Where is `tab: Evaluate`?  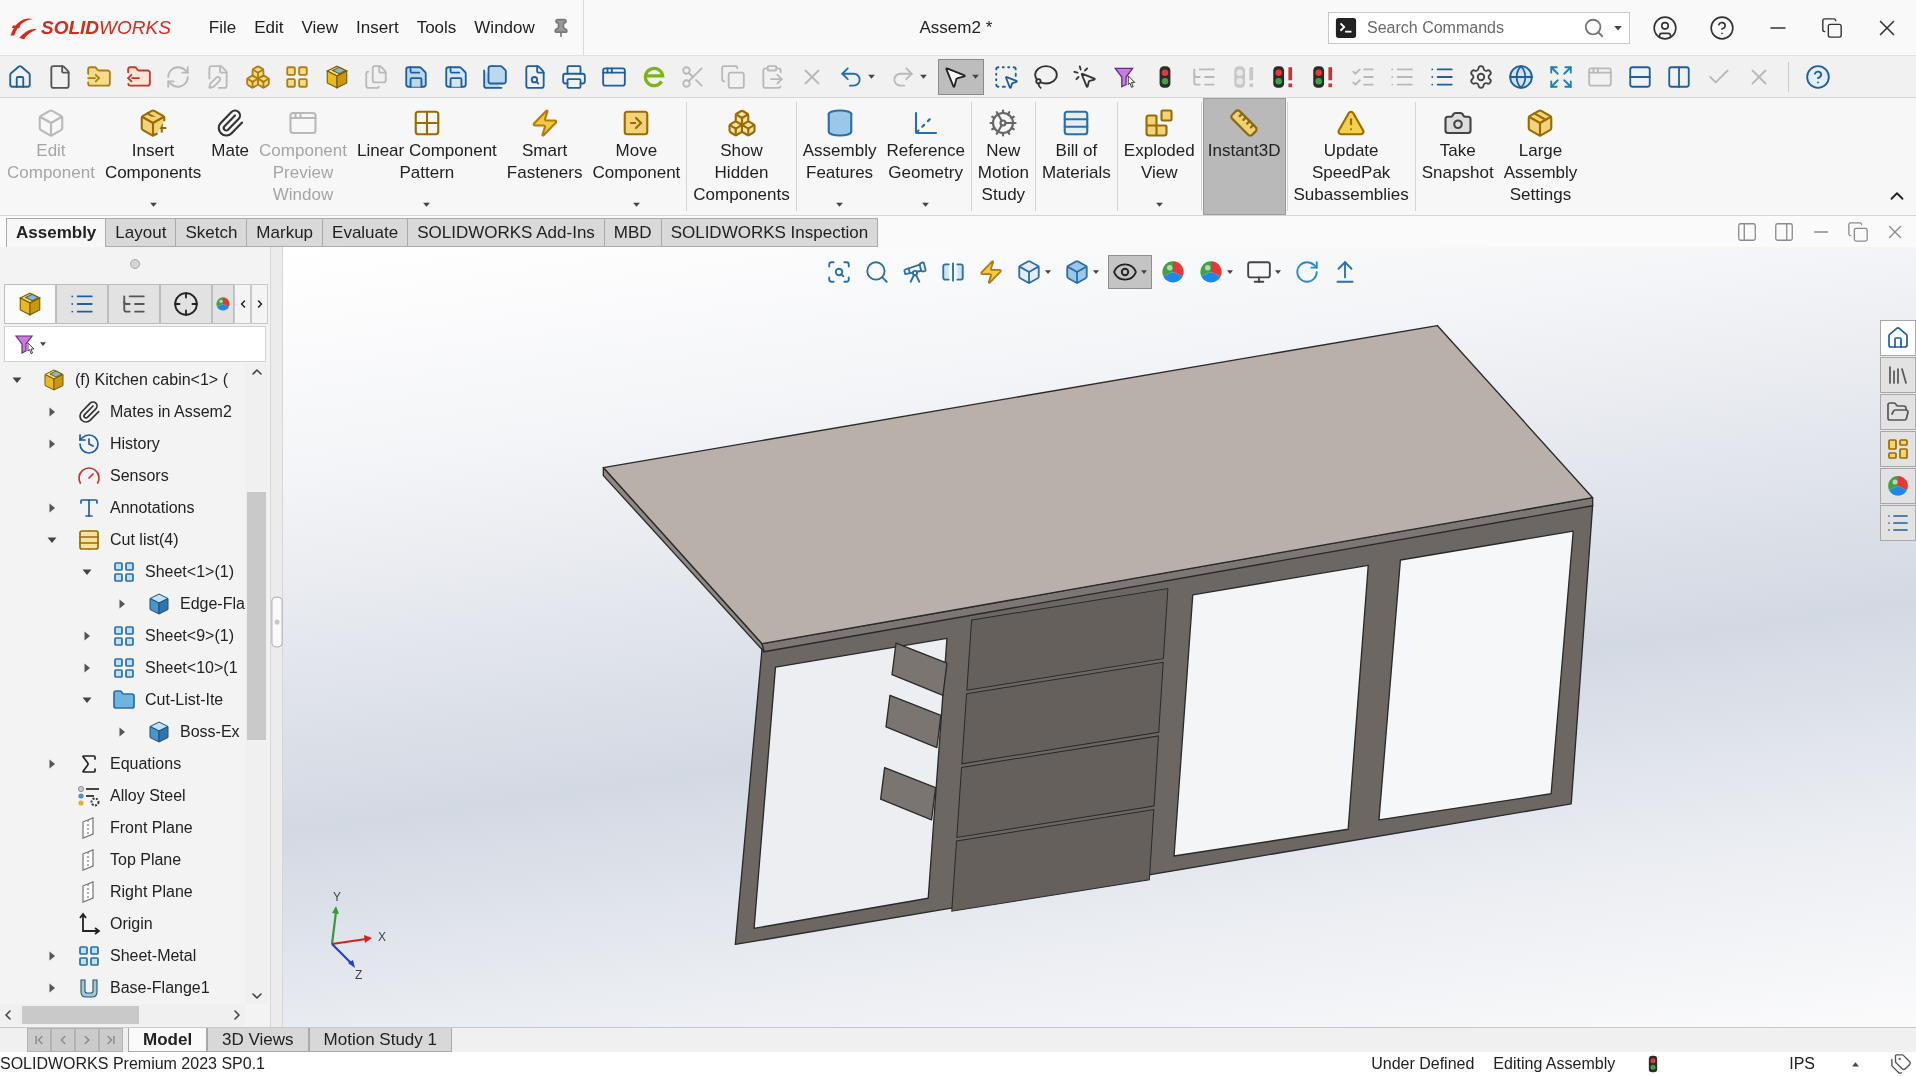
tab: Evaluate is located at coordinates (366, 232).